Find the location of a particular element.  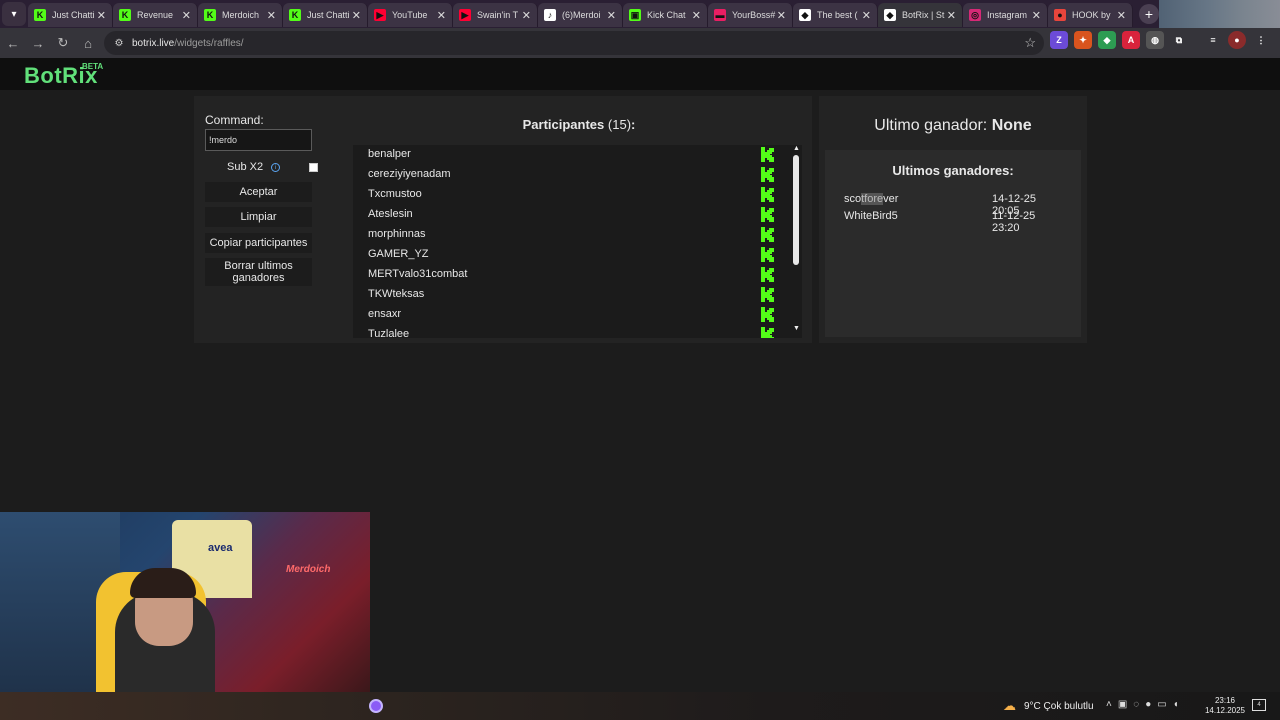

participant-row: ensaxr is located at coordinates (573, 315).